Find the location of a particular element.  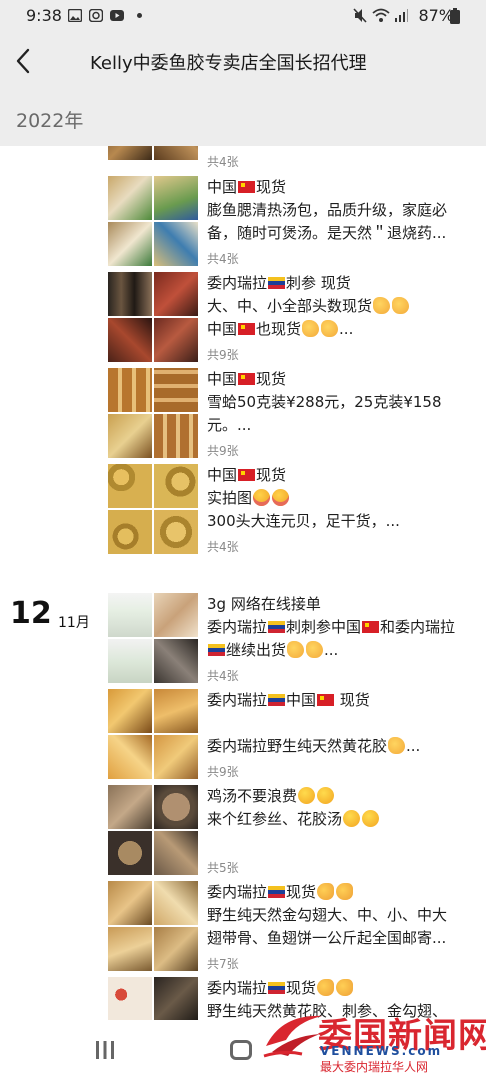

list-item: 委内瑞拉 刺参 现货 大、中、小全部头数现货 中国 也现货... 共9张 is located at coordinates (243, 319).